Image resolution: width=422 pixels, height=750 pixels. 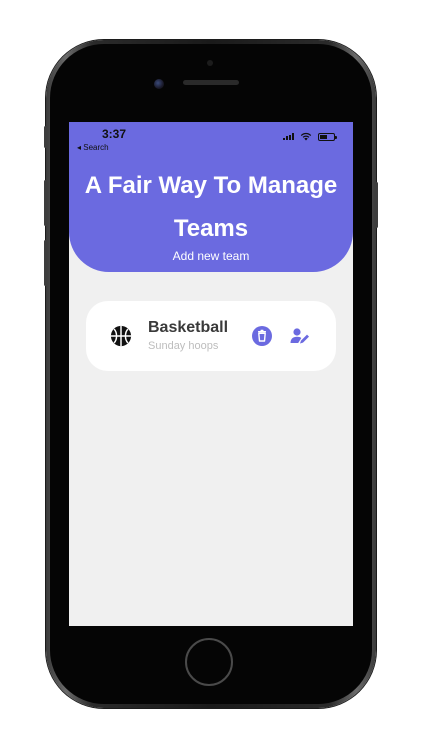 I want to click on back-to-search-link: ◂ Search, so click(x=93, y=147).